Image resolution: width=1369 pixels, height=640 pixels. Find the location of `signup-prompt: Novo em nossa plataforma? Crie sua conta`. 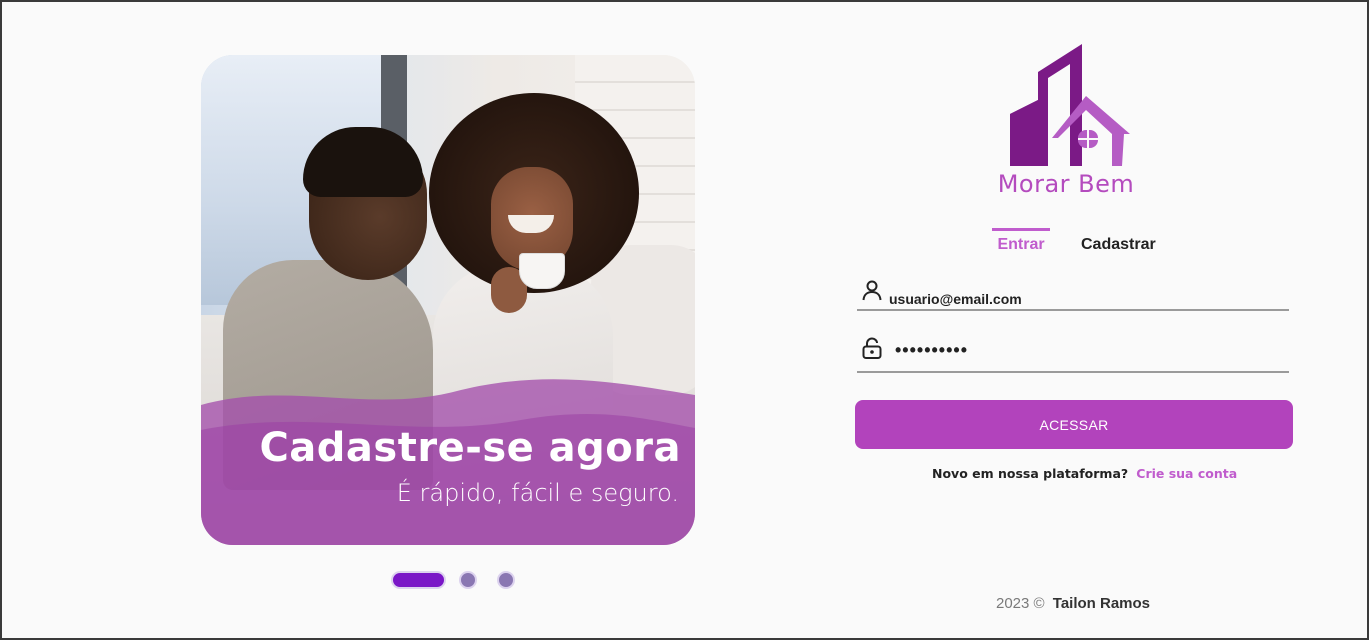

signup-prompt: Novo em nossa plataforma? Crie sua conta is located at coordinates (1084, 474).